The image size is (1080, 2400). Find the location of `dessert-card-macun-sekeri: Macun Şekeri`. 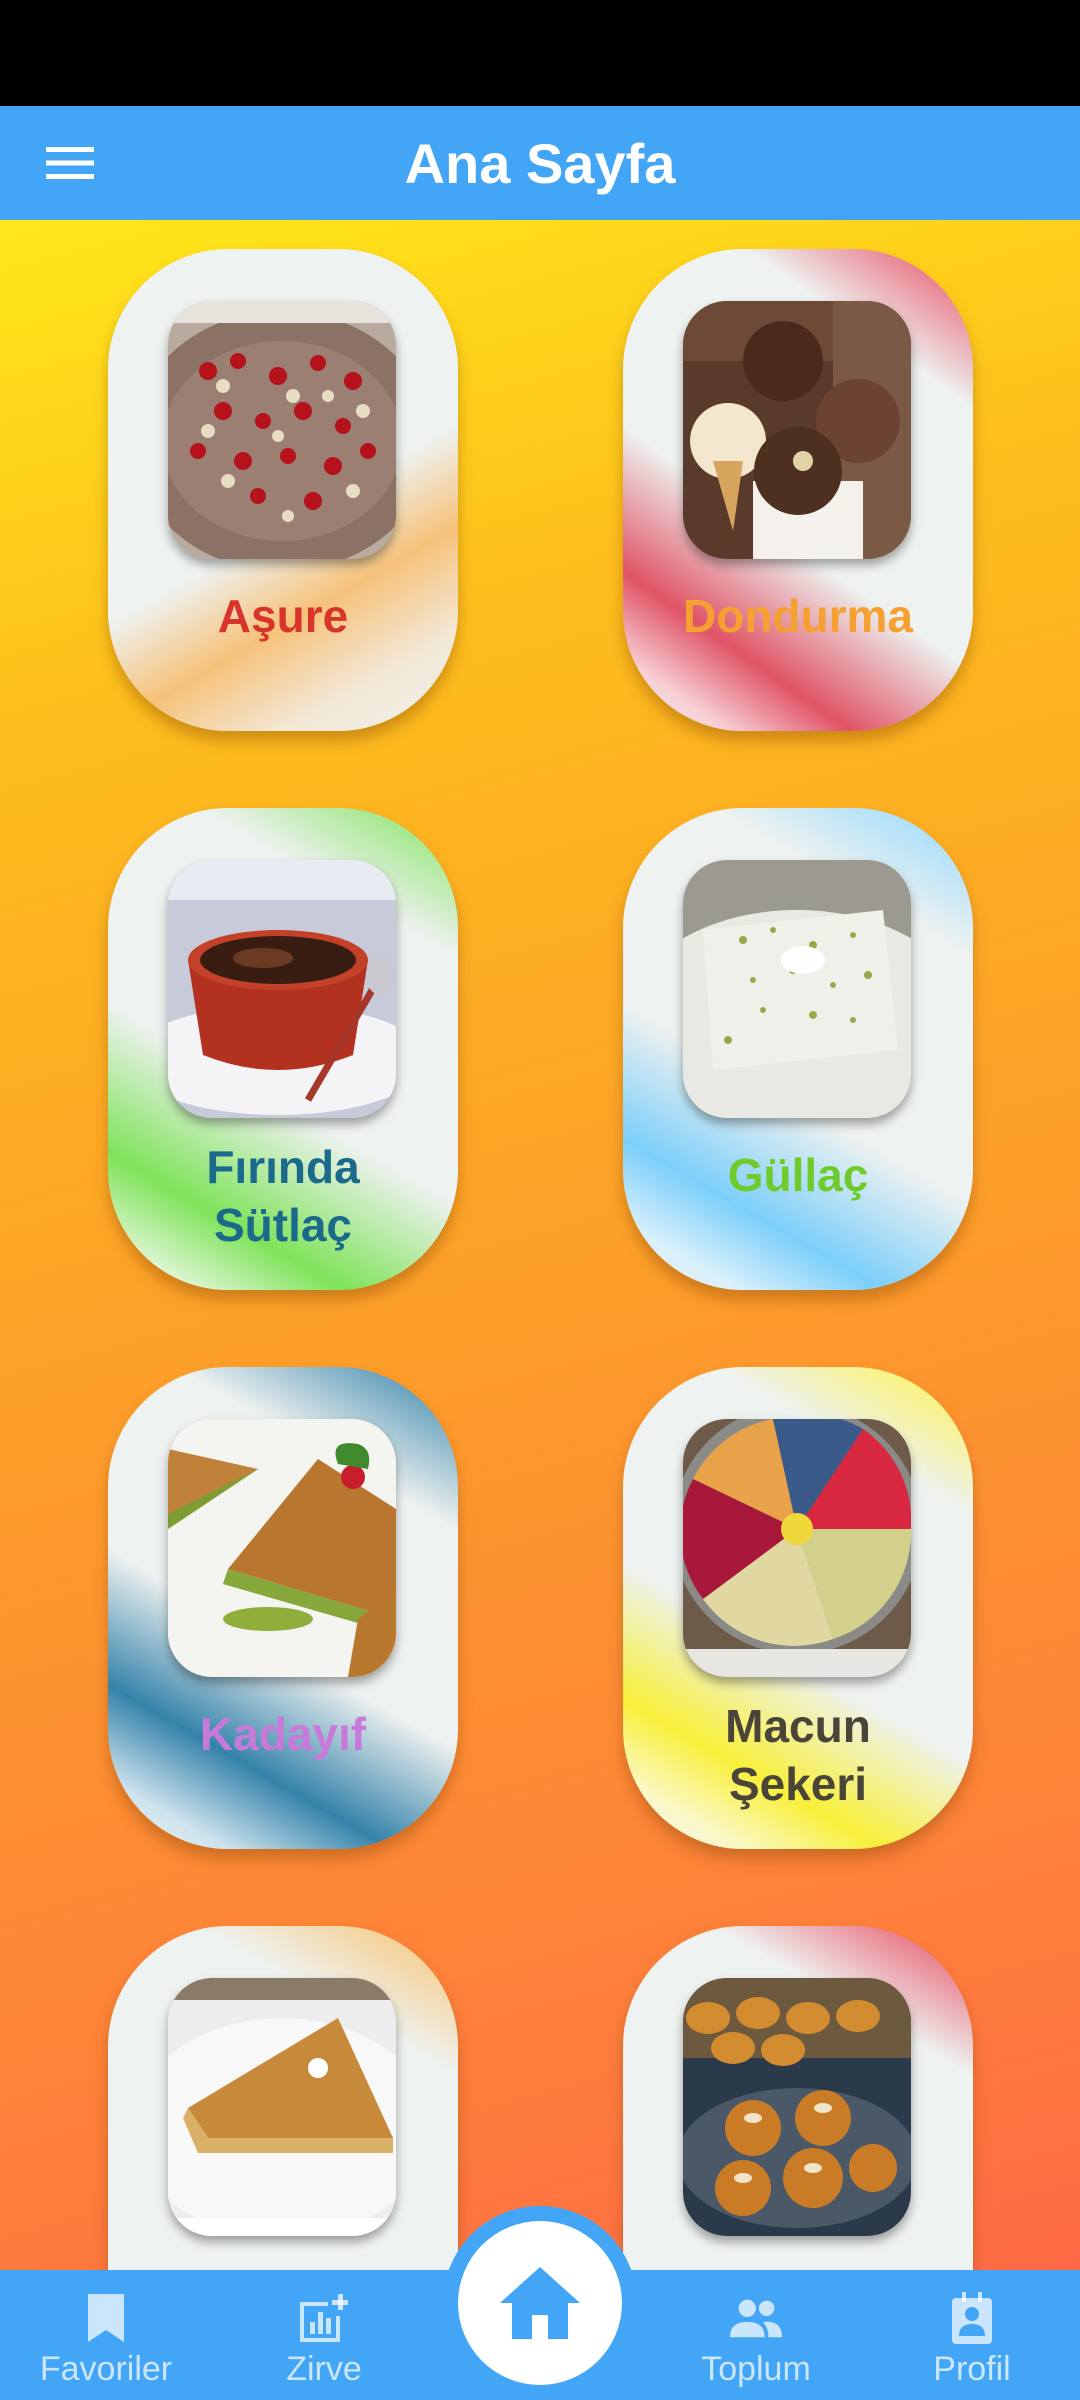

dessert-card-macun-sekeri: Macun Şekeri is located at coordinates (798, 1608).